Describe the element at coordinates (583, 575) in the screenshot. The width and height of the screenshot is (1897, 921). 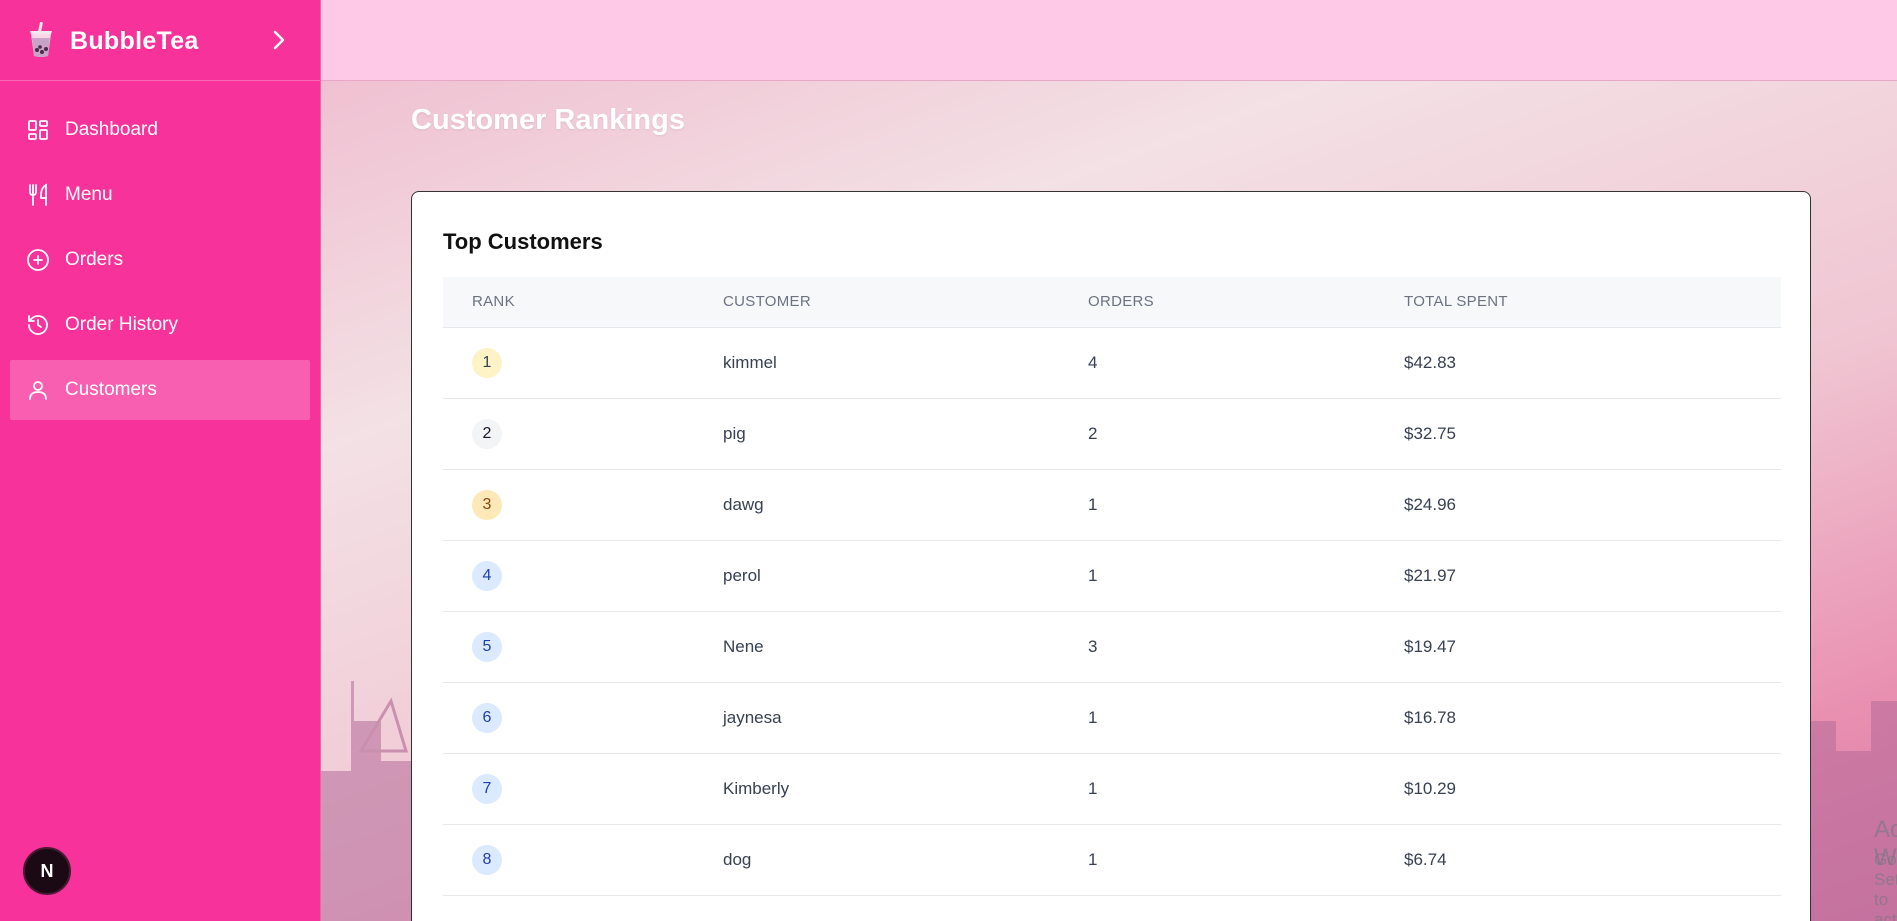
I see `rank-cell: 4` at that location.